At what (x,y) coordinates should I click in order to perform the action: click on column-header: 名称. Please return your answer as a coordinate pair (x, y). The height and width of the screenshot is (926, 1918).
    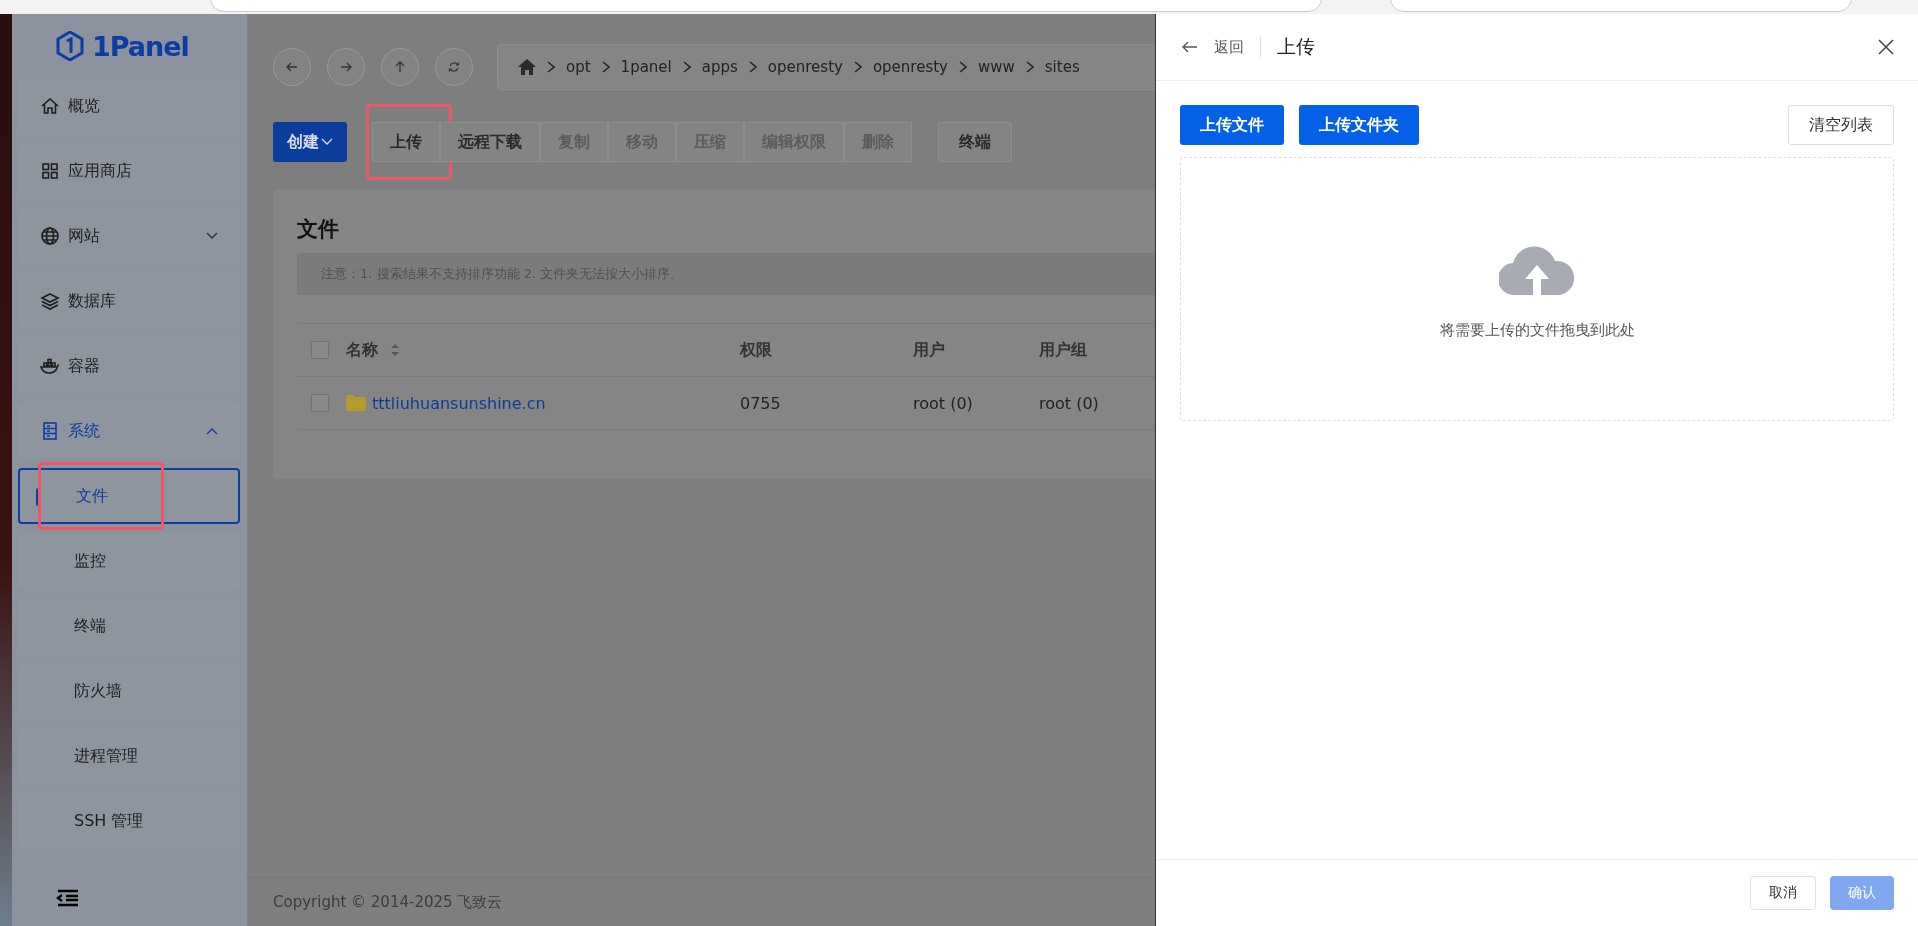
    Looking at the image, I should click on (543, 350).